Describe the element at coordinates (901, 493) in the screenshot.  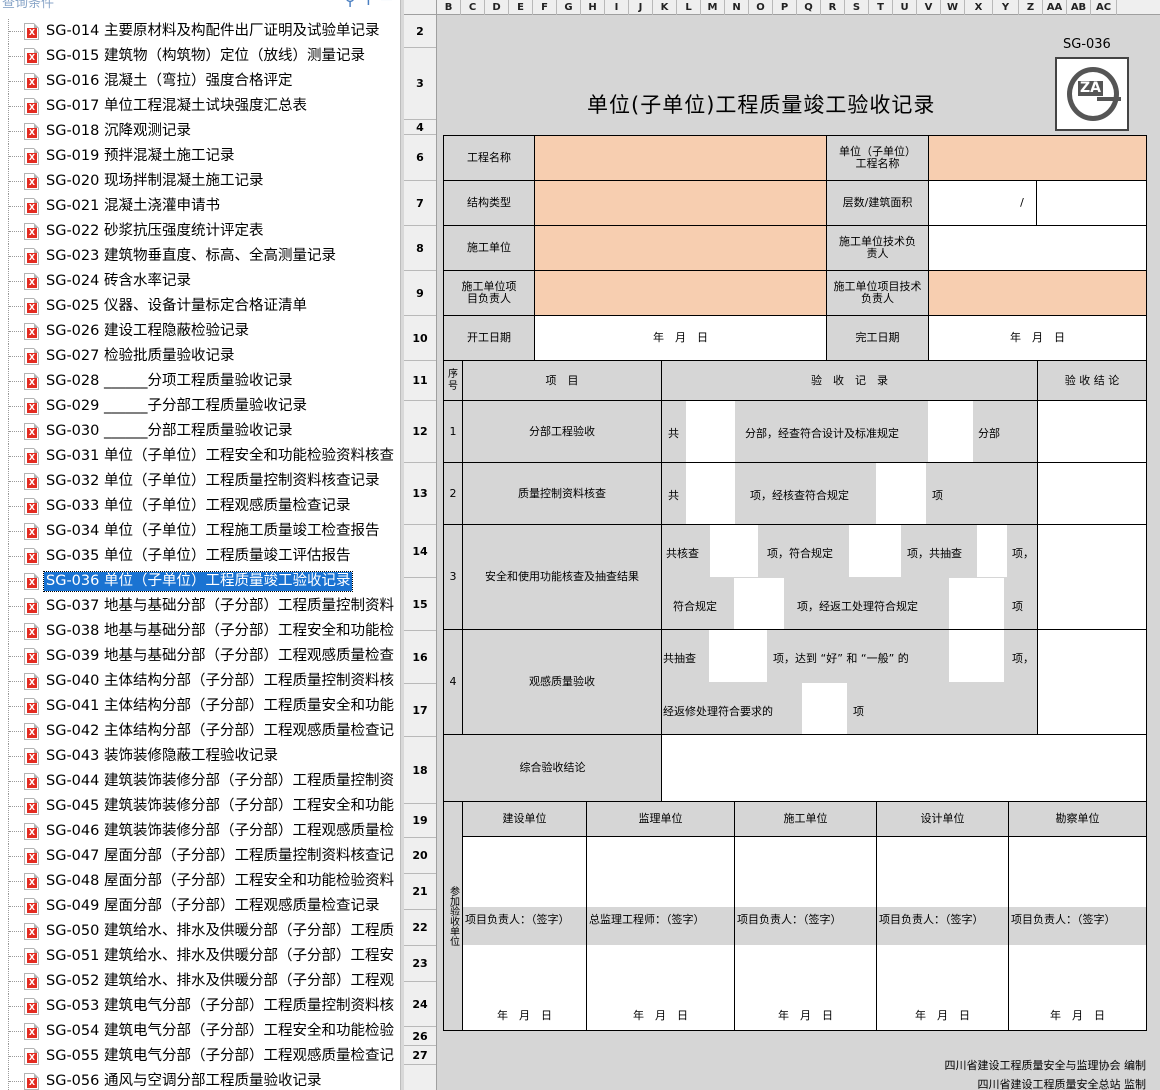
I see `item-2-pass-input` at that location.